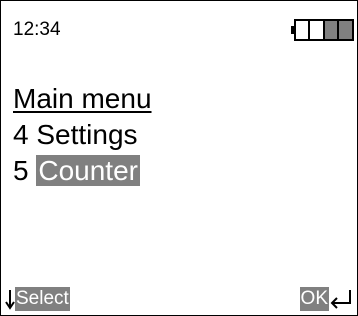 The width and height of the screenshot is (358, 316). What do you see at coordinates (341, 299) in the screenshot?
I see `enter-return-icon` at bounding box center [341, 299].